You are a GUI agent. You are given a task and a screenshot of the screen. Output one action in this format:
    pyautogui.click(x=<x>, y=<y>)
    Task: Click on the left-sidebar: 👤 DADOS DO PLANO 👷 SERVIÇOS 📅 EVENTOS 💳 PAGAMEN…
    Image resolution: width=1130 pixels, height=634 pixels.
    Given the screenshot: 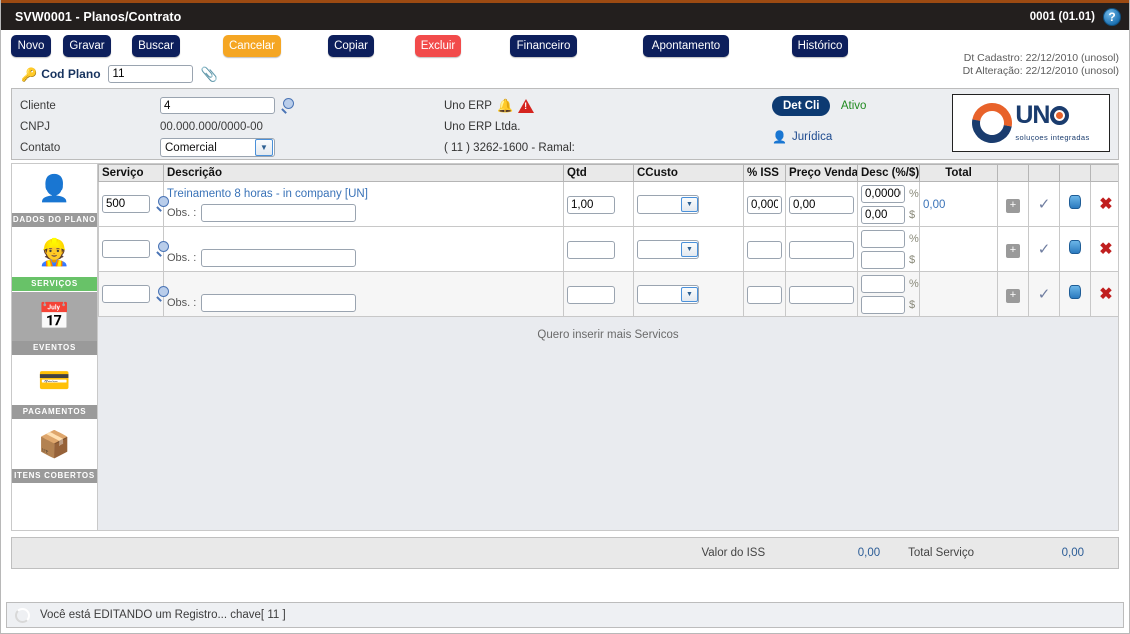 What is the action you would take?
    pyautogui.click(x=54, y=347)
    